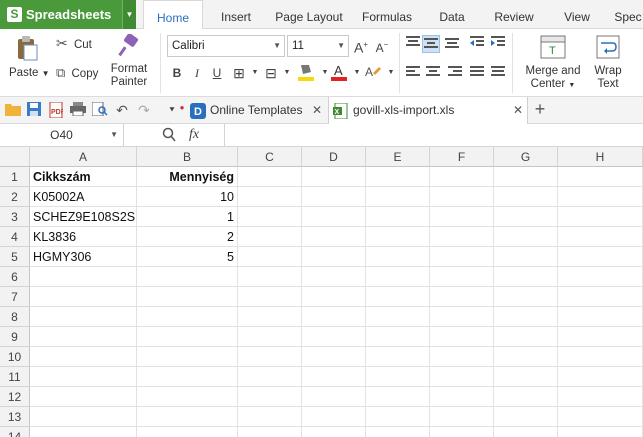 The image size is (643, 437). Describe the element at coordinates (83, 157) in the screenshot. I see `column-header-a: A` at that location.